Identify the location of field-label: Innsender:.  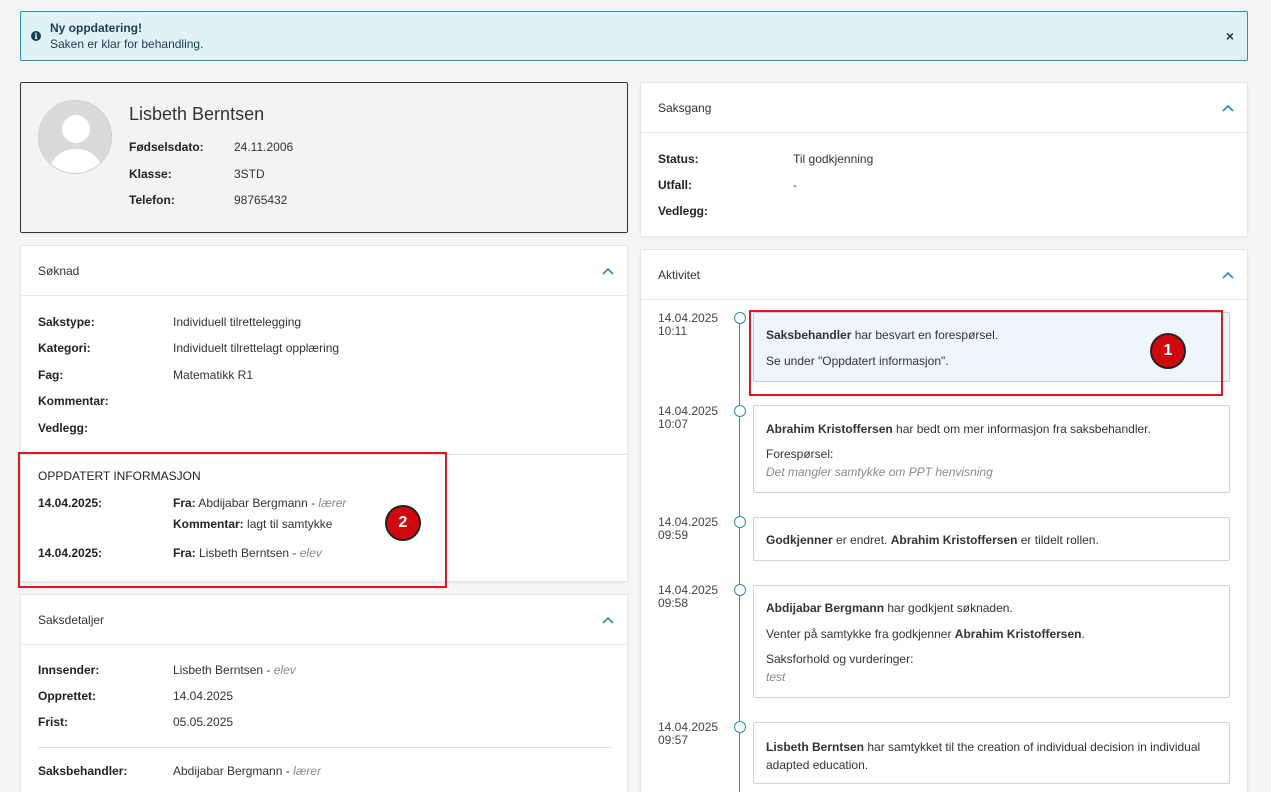
(69, 670).